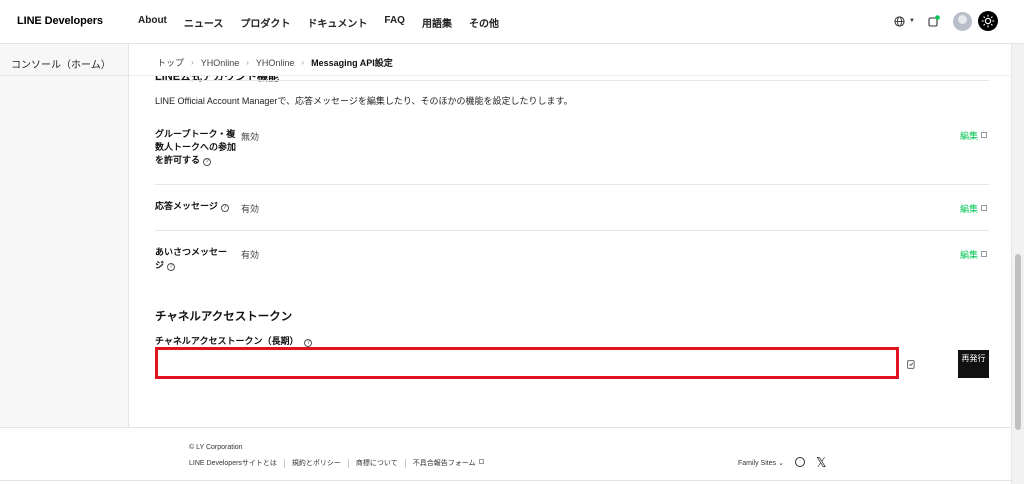 This screenshot has height=484, width=1024. What do you see at coordinates (973, 364) in the screenshot?
I see `reissue-token-button: 再発行` at bounding box center [973, 364].